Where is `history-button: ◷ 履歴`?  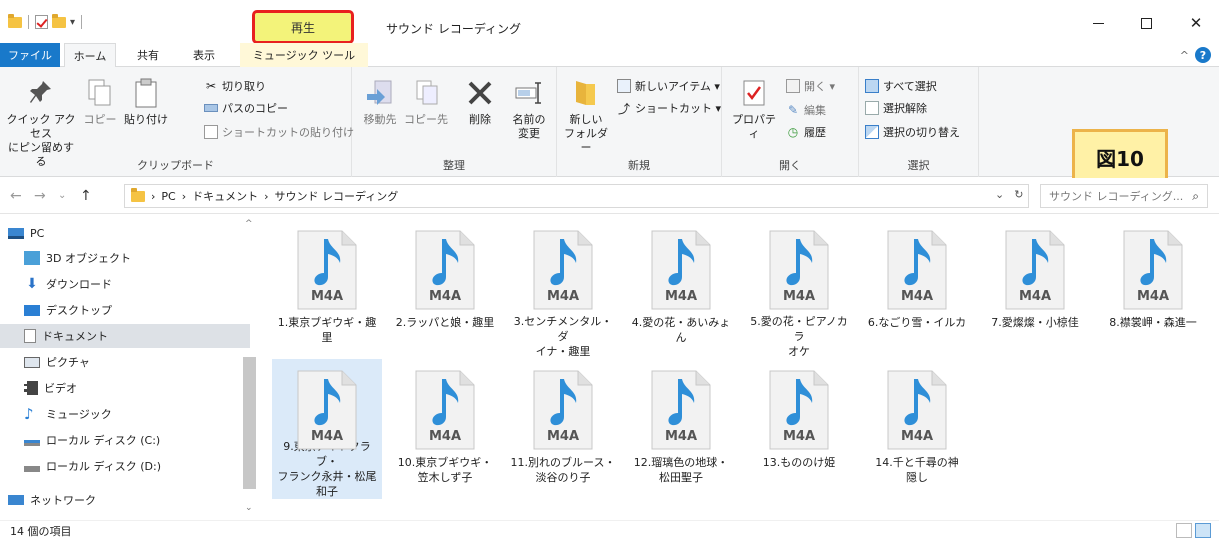 history-button: ◷ 履歴 is located at coordinates (806, 132).